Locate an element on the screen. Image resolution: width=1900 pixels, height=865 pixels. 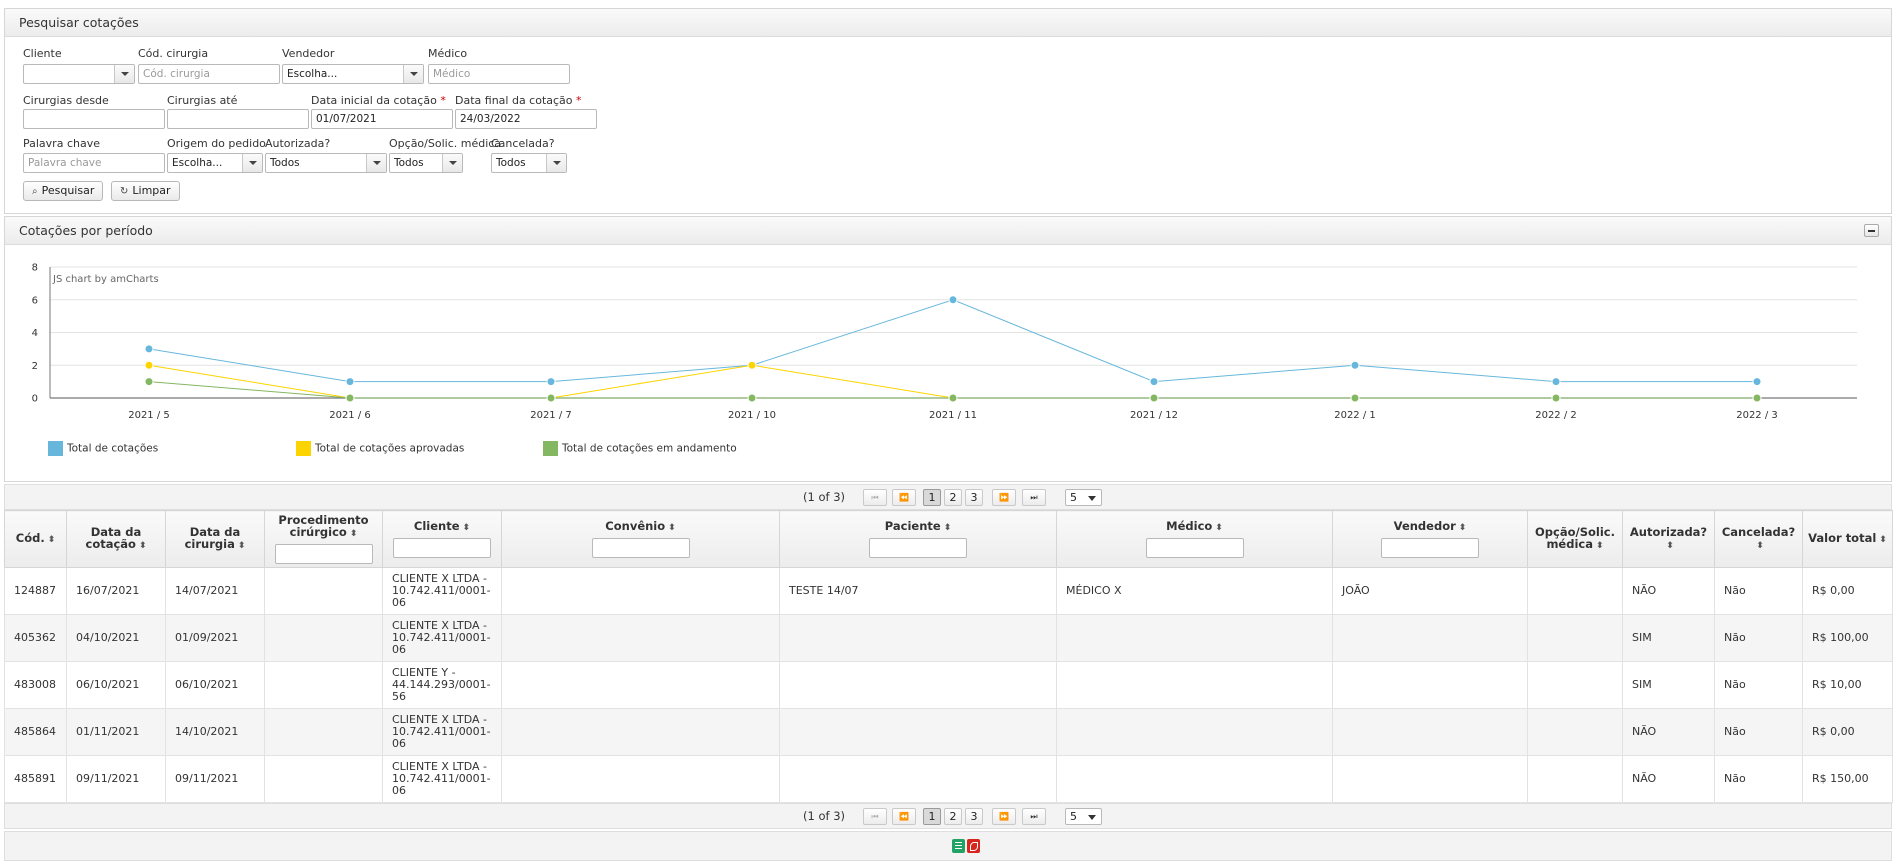
excel-icon is located at coordinates (958, 846).